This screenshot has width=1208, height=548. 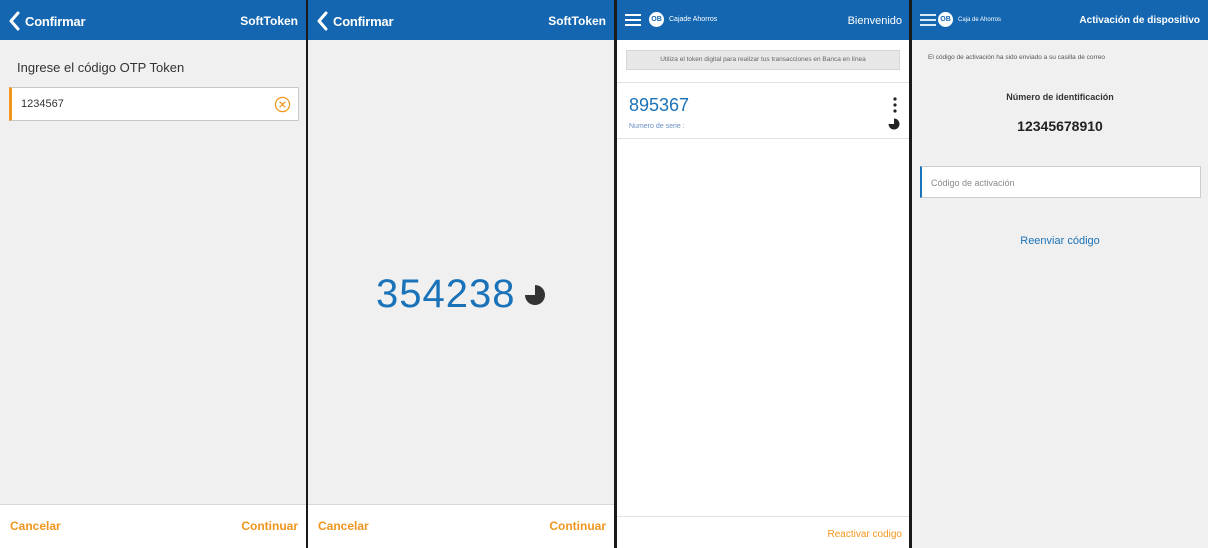 I want to click on otp-input-value: 1234567, so click(x=42, y=104).